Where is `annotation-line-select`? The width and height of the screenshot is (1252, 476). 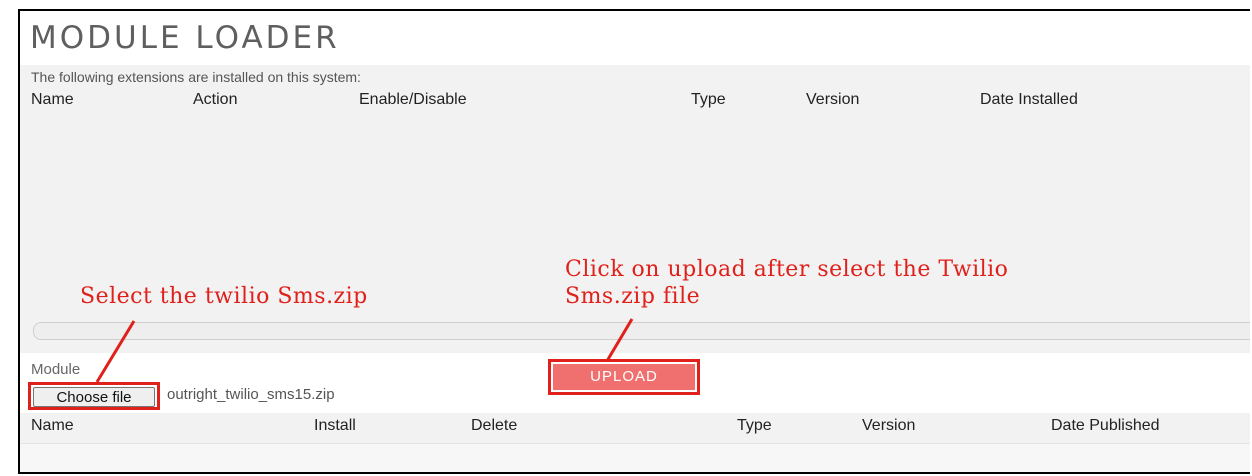 annotation-line-select is located at coordinates (115, 351).